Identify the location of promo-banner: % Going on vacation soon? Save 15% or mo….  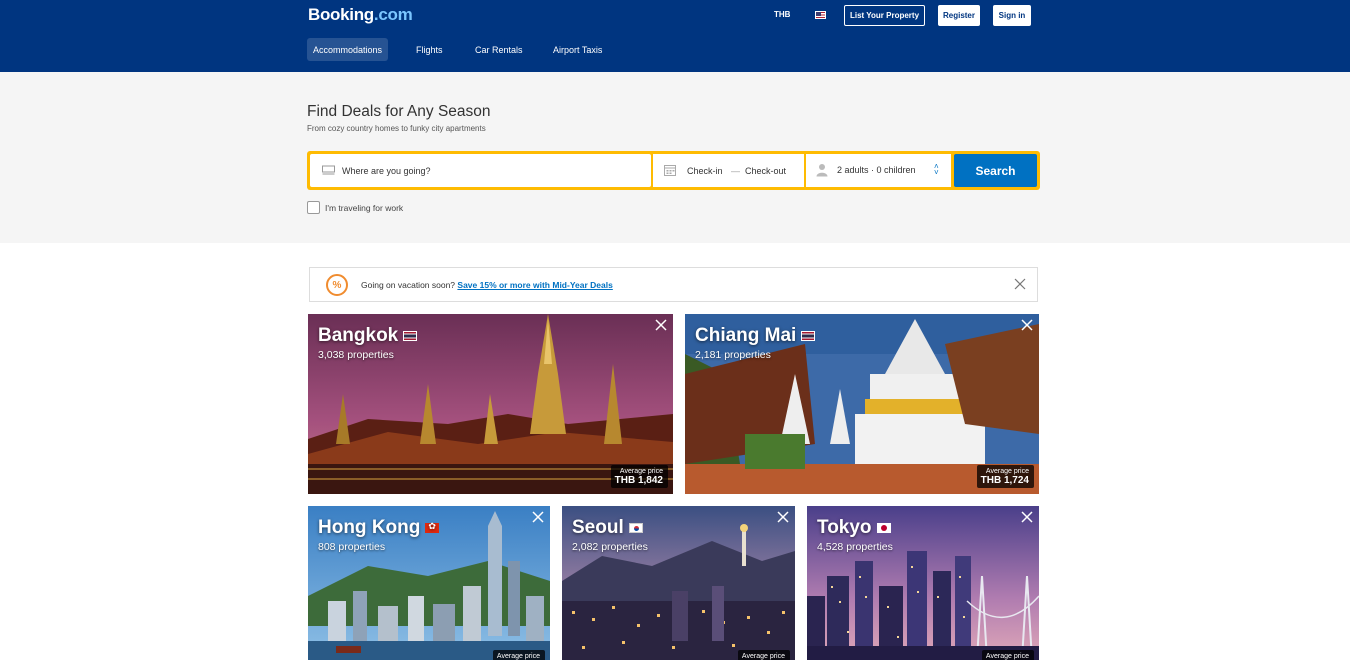
(673, 284).